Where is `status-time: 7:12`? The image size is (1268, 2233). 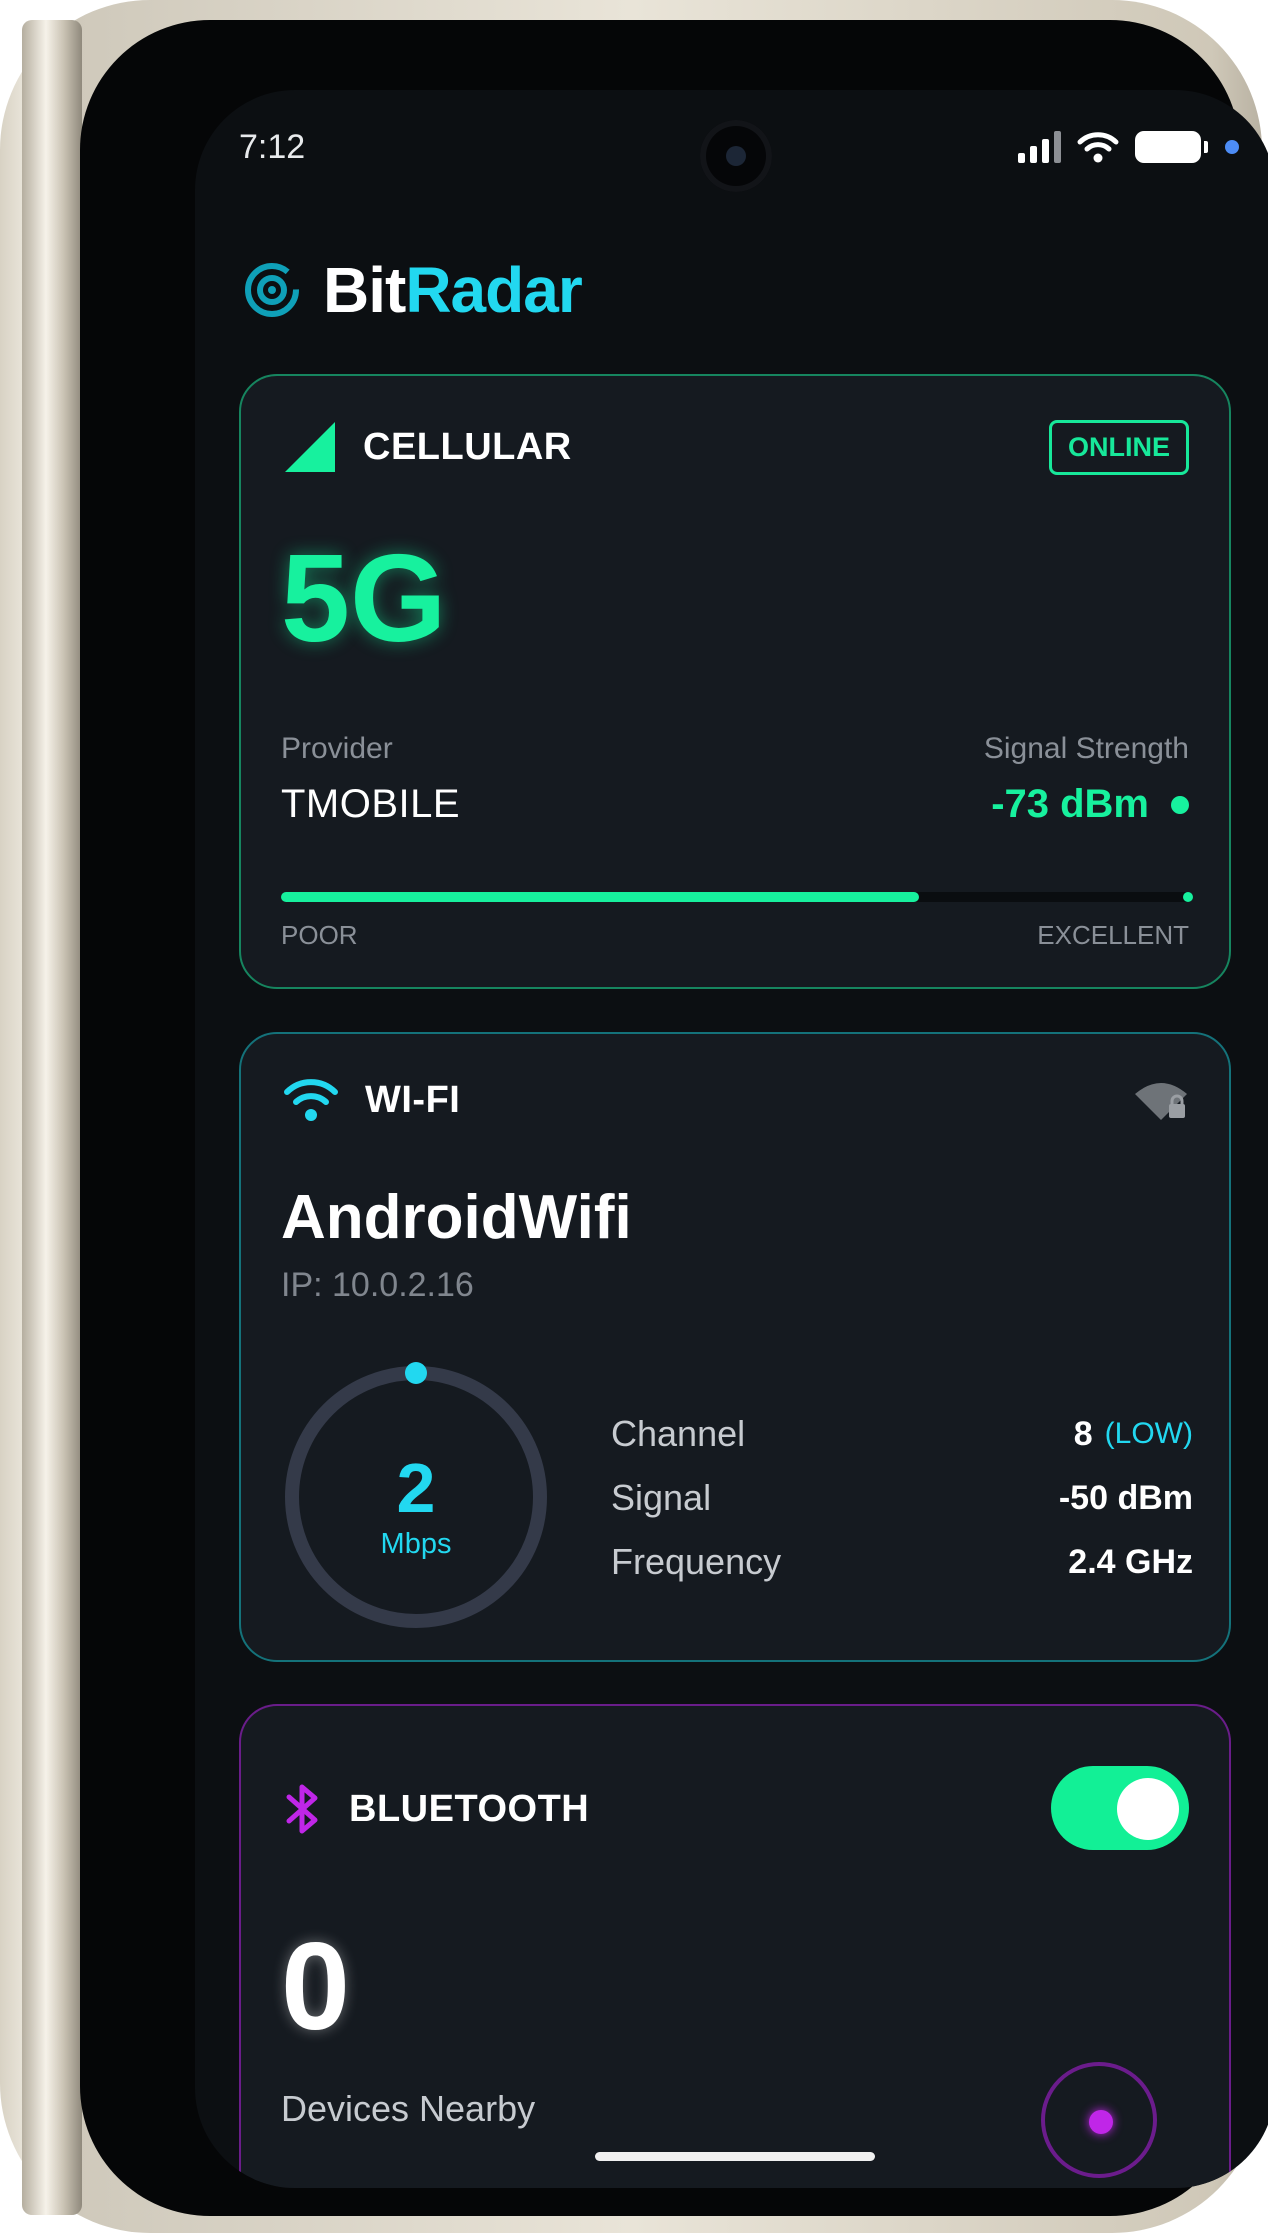
status-time: 7:12 is located at coordinates (272, 147).